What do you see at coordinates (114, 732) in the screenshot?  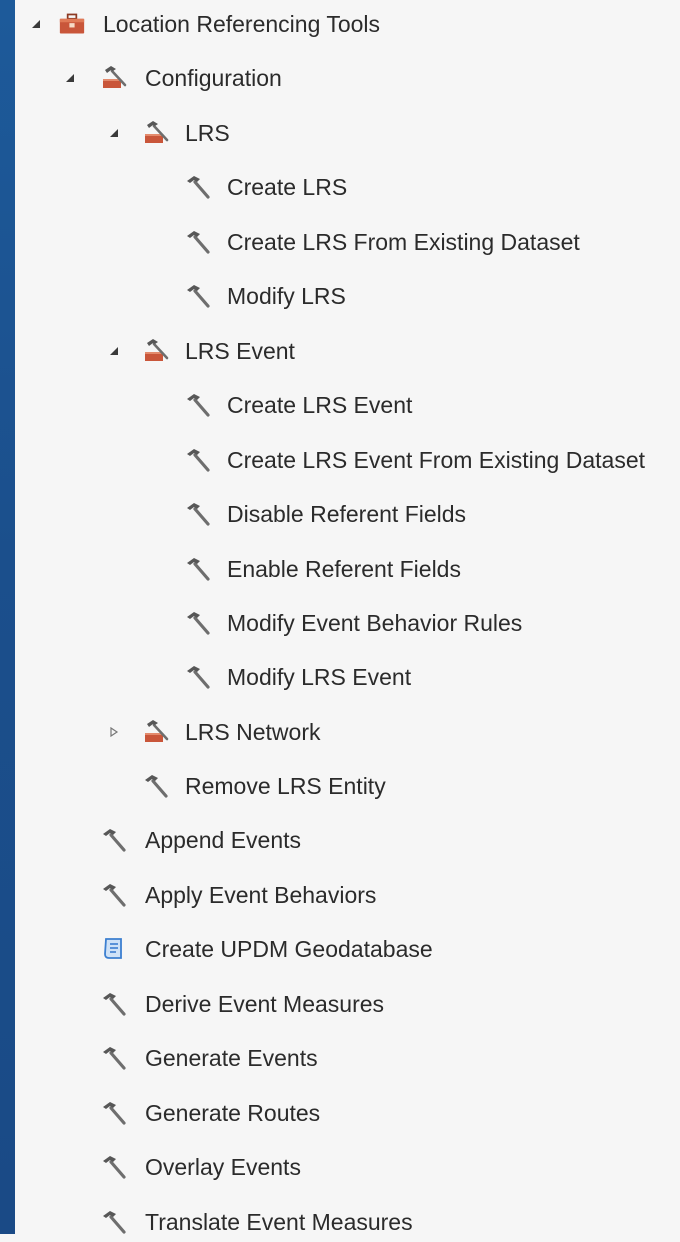 I see `collapsed-arrow-icon` at bounding box center [114, 732].